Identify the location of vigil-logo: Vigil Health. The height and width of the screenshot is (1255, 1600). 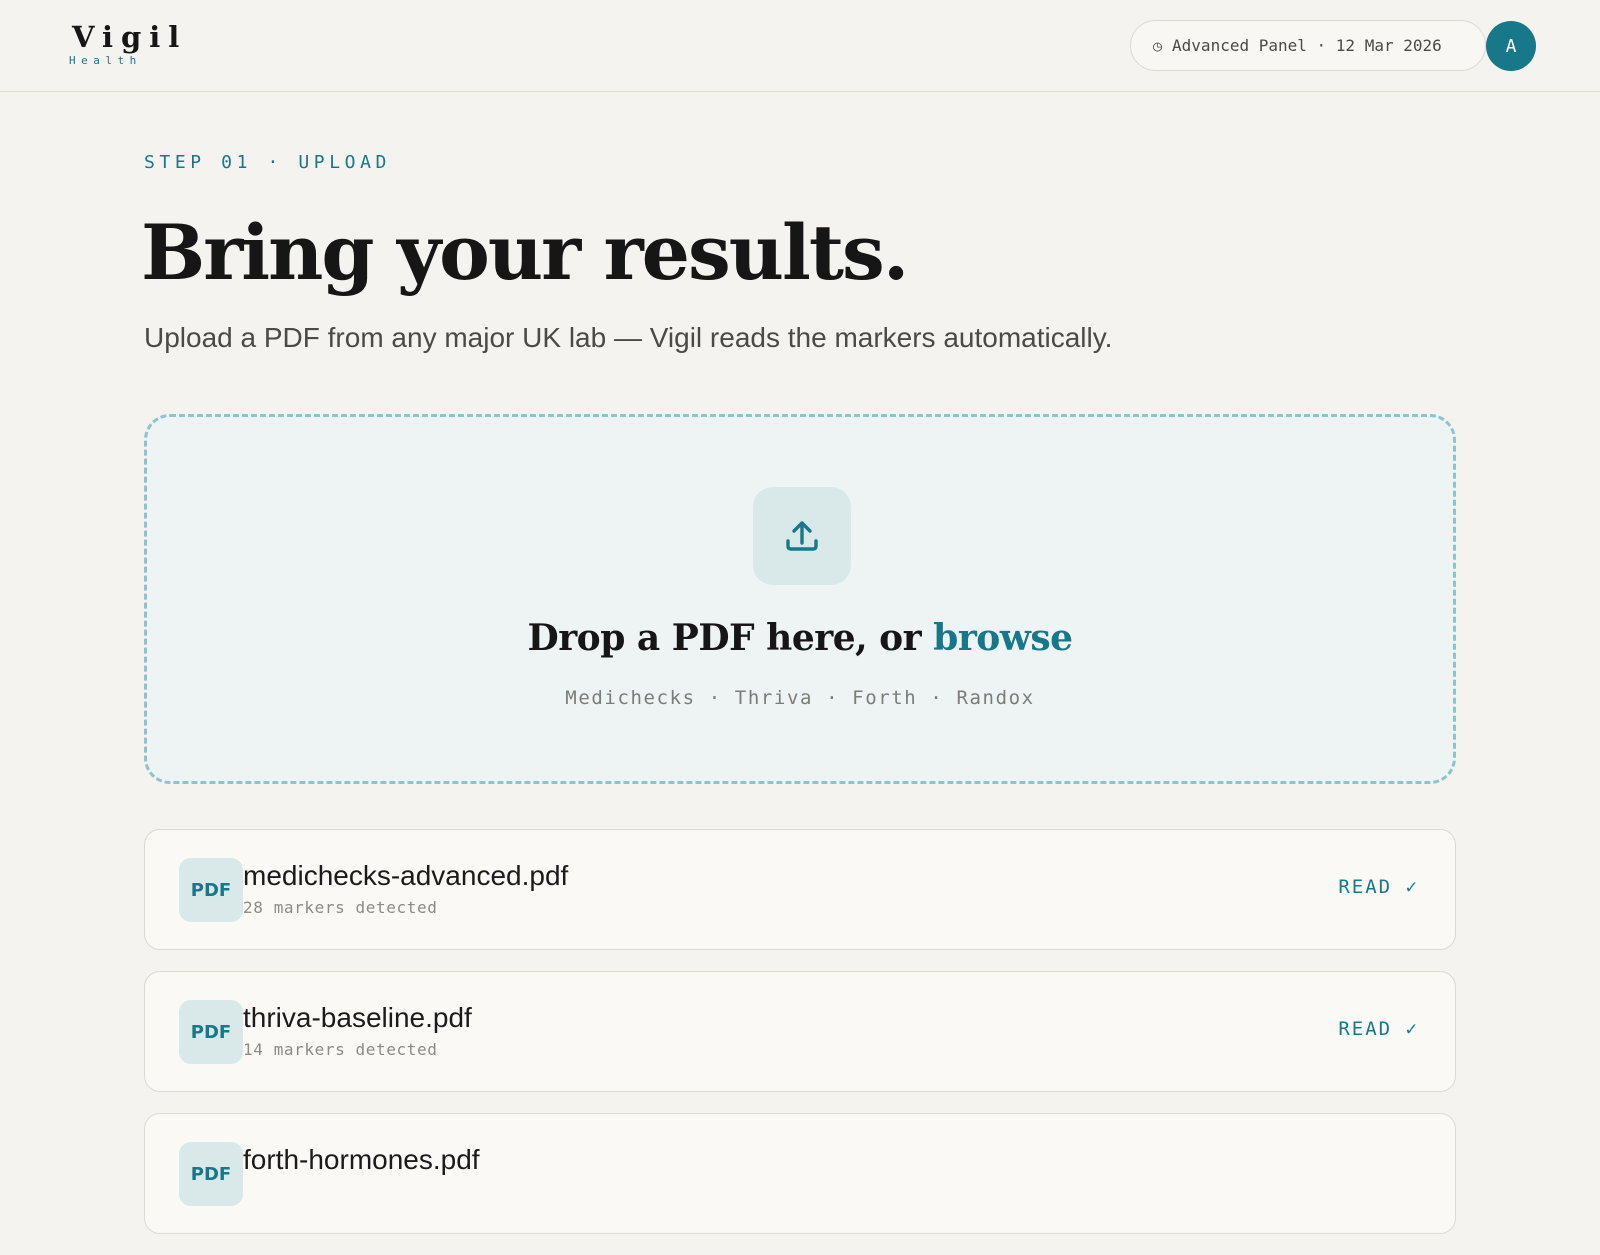
(128, 44).